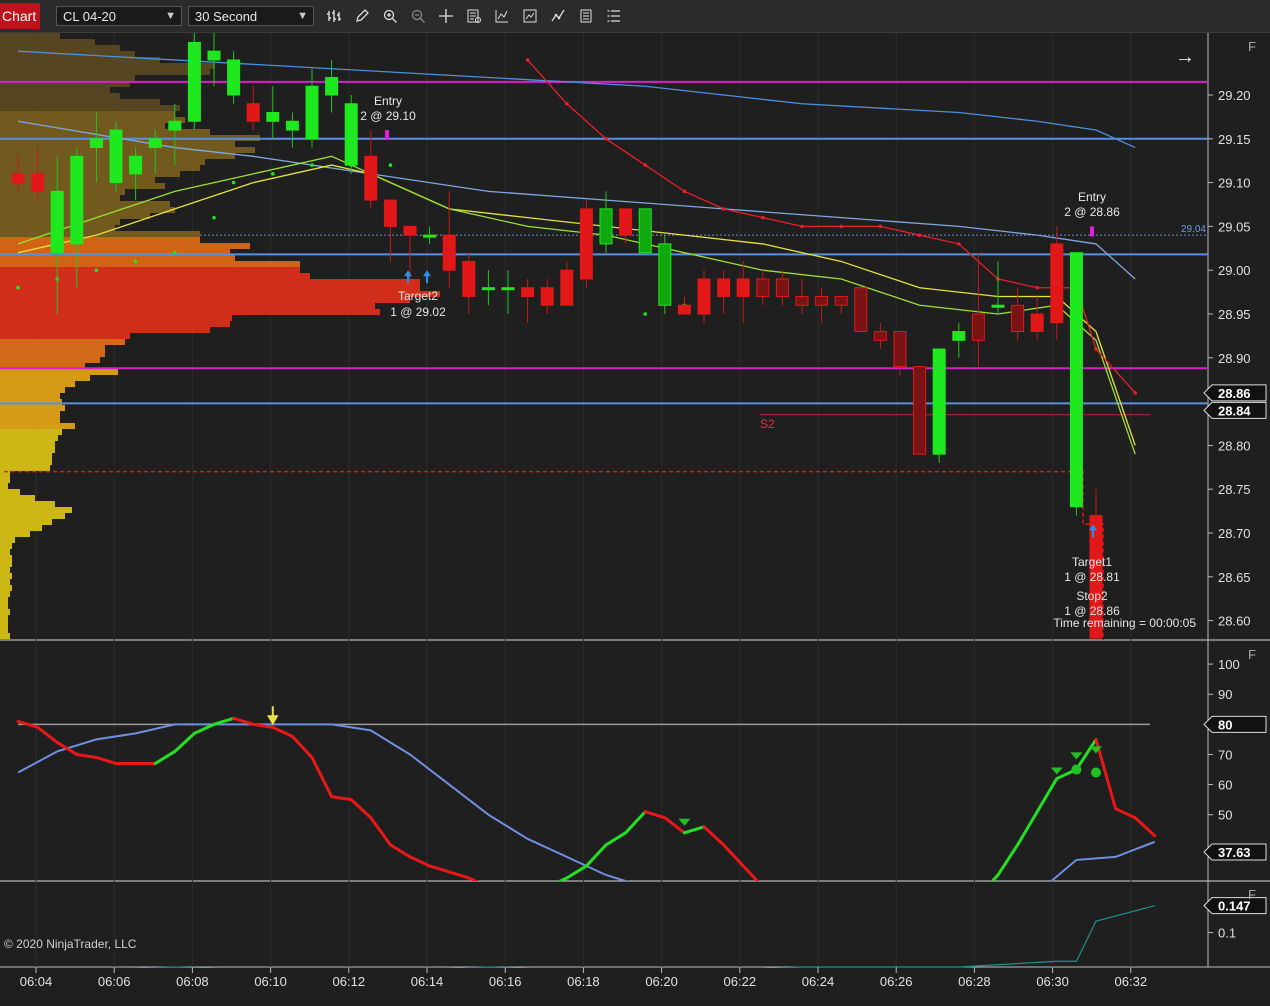 The width and height of the screenshot is (1270, 1006). What do you see at coordinates (818, 981) in the screenshot?
I see `time-tick-label: 06:24` at bounding box center [818, 981].